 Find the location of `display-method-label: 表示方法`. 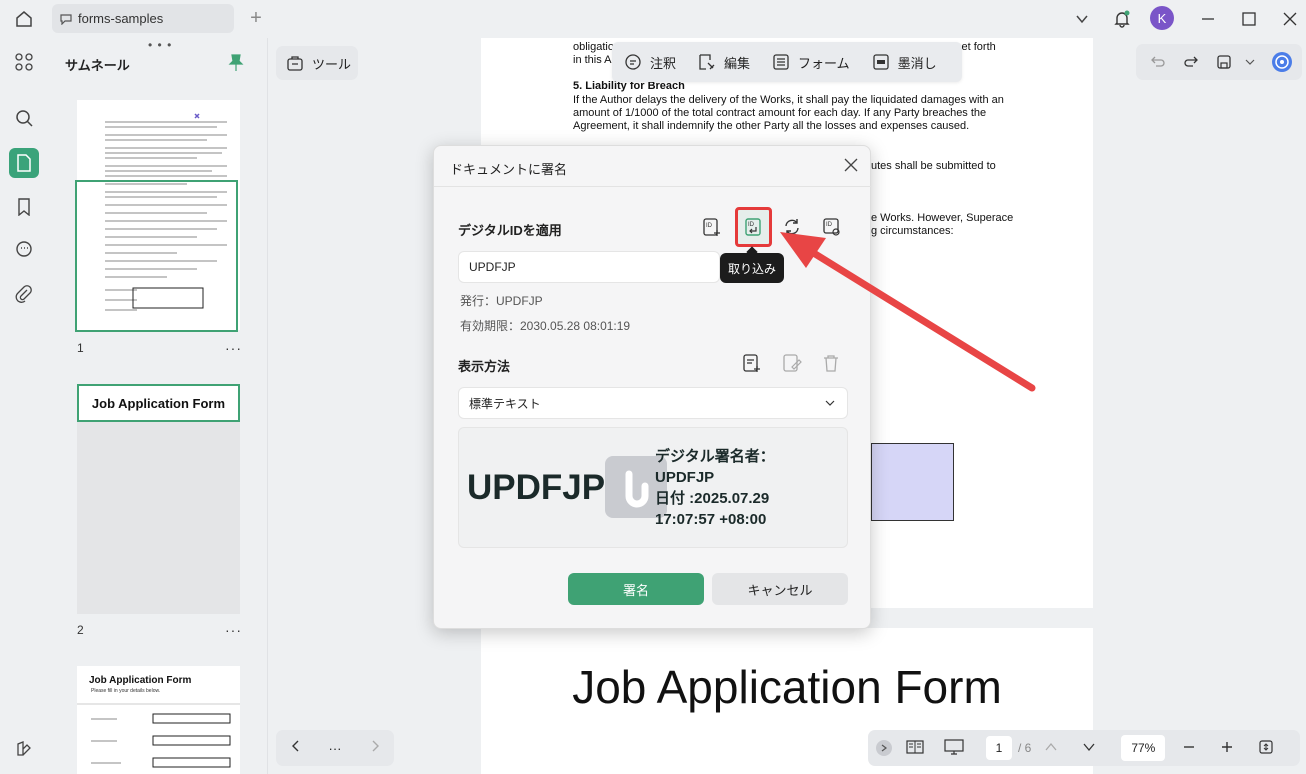

display-method-label: 表示方法 is located at coordinates (484, 366).